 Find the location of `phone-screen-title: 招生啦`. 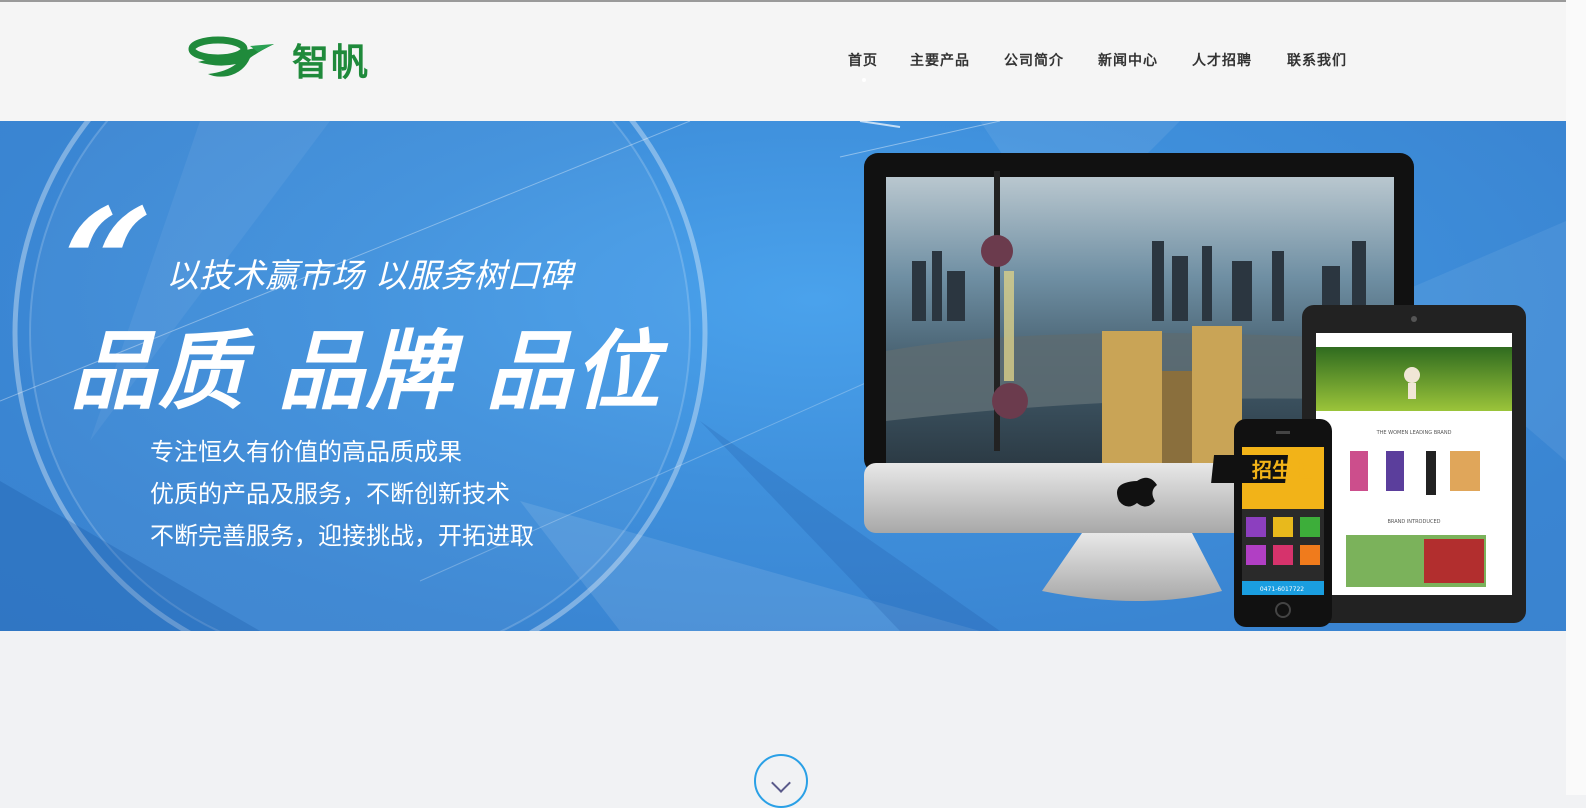

phone-screen-title: 招生啦 is located at coordinates (1282, 470).